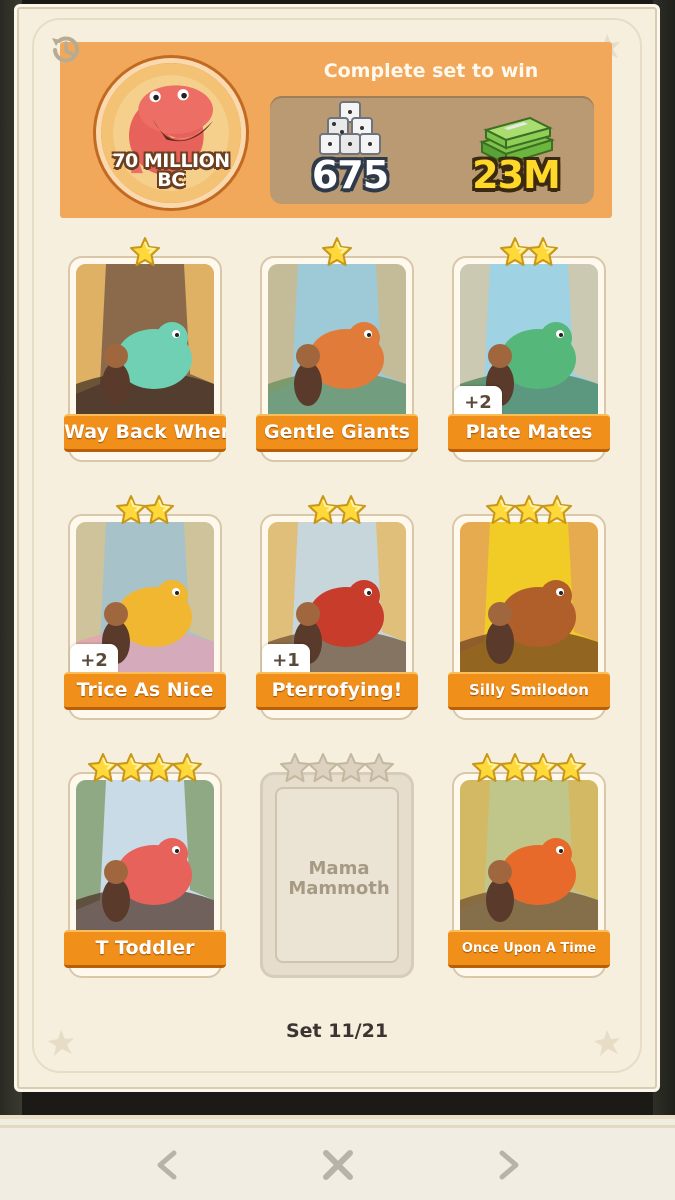 Image resolution: width=675 pixels, height=1200 pixels. I want to click on album-card: Silly Smilodon, so click(529, 608).